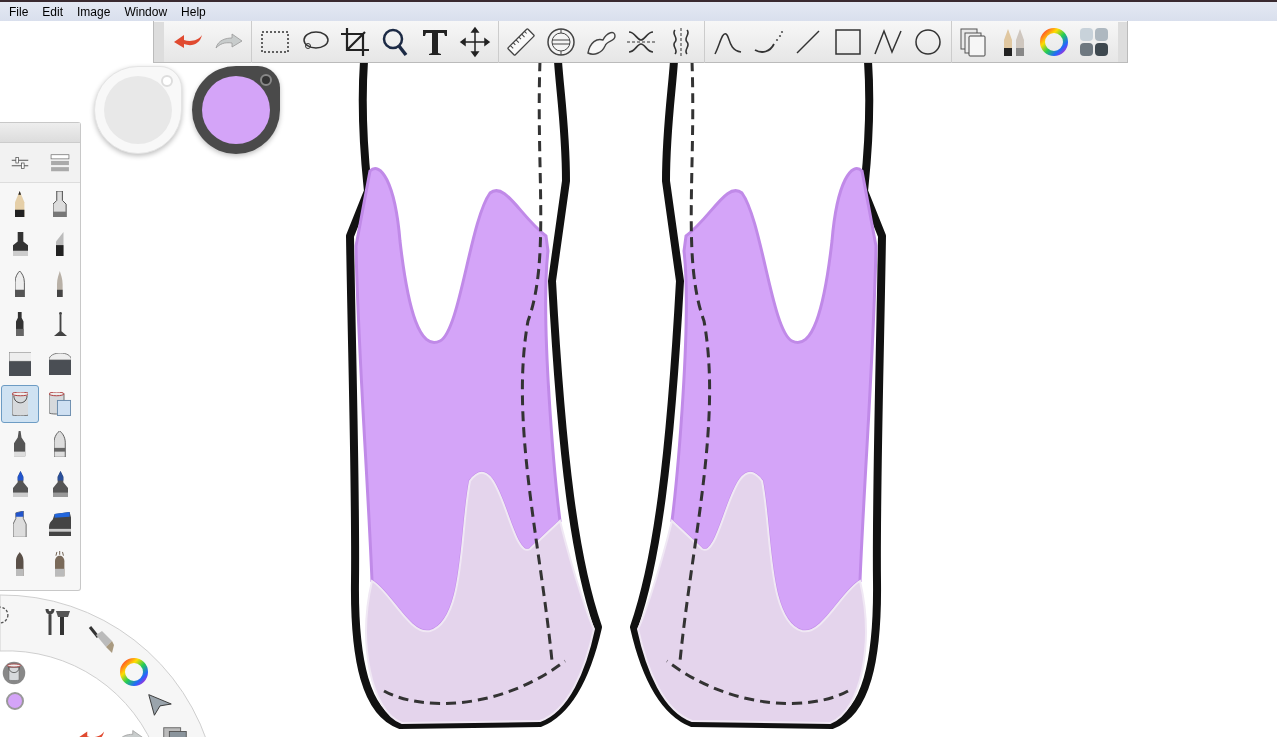 This screenshot has height=737, width=1277. I want to click on menu-item: Image, so click(94, 11).